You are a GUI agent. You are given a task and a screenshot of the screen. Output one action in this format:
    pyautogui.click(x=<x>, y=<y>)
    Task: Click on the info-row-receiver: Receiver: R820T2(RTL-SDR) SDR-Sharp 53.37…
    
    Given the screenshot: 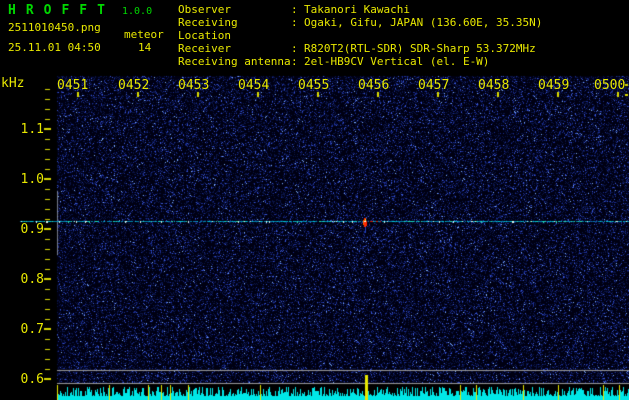 What is the action you would take?
    pyautogui.click(x=360, y=48)
    